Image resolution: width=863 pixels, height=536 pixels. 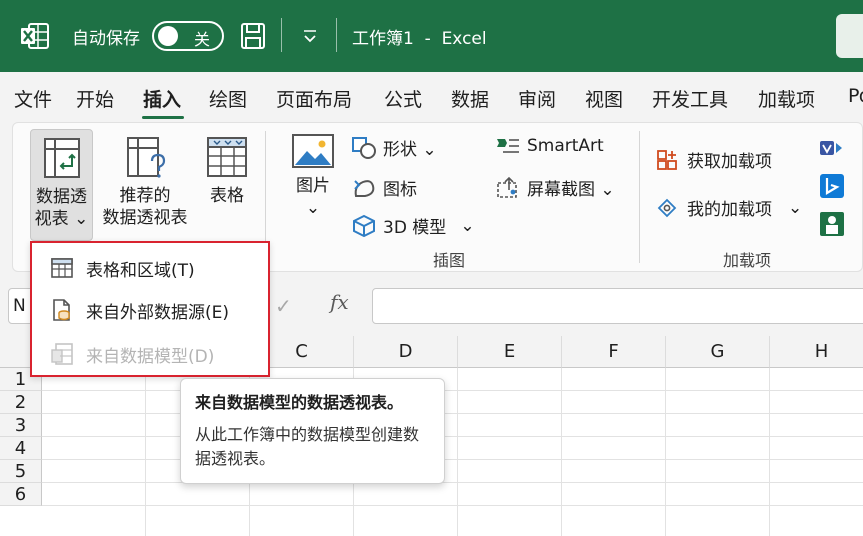 What do you see at coordinates (21, 425) in the screenshot?
I see `row-header-3: 3` at bounding box center [21, 425].